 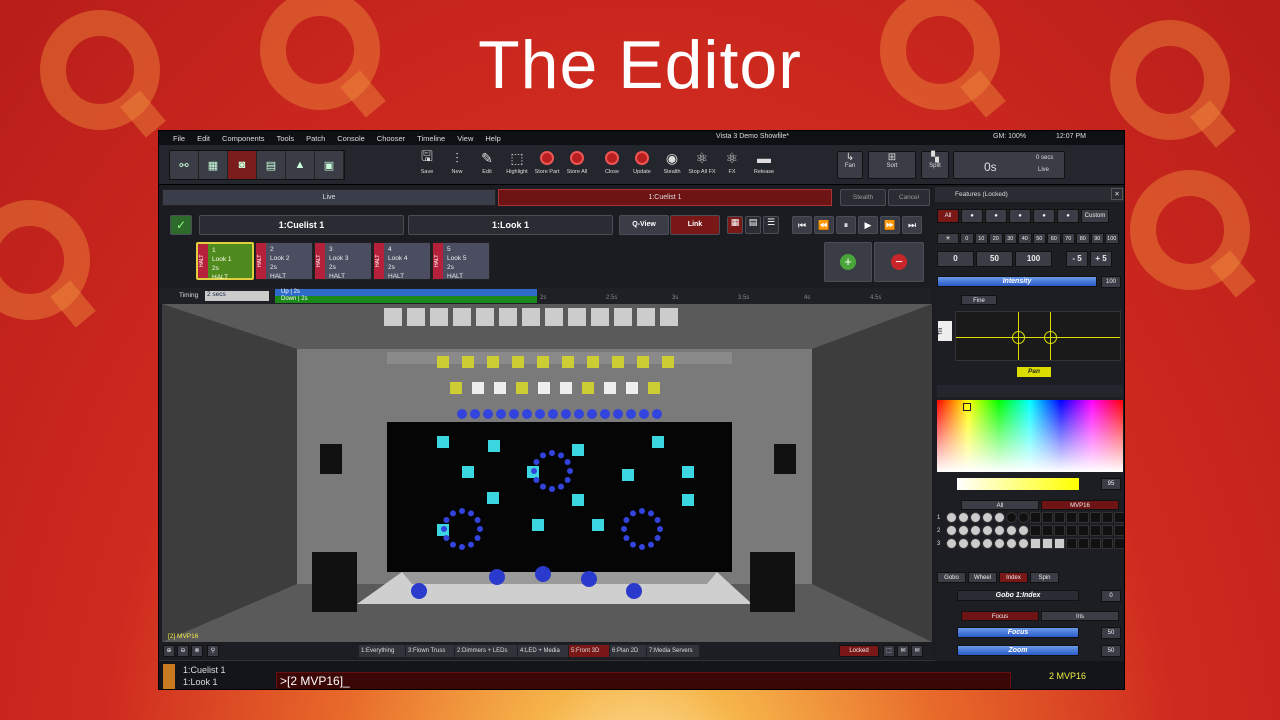 What do you see at coordinates (242, 165) in the screenshot?
I see `editor-icon: ◙` at bounding box center [242, 165].